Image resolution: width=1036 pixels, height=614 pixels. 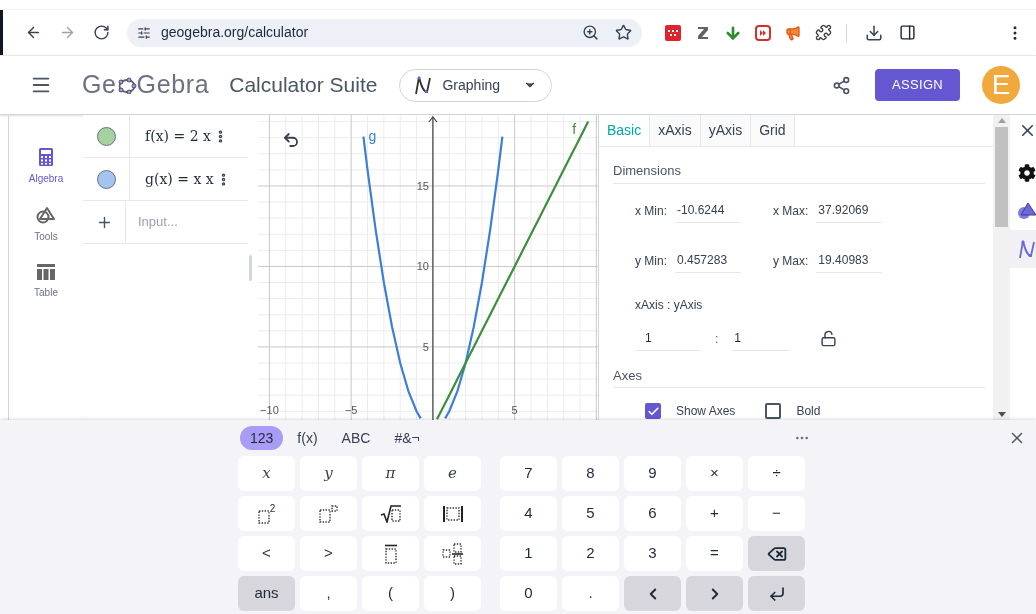 I want to click on field-label: y Min:, so click(x=651, y=261).